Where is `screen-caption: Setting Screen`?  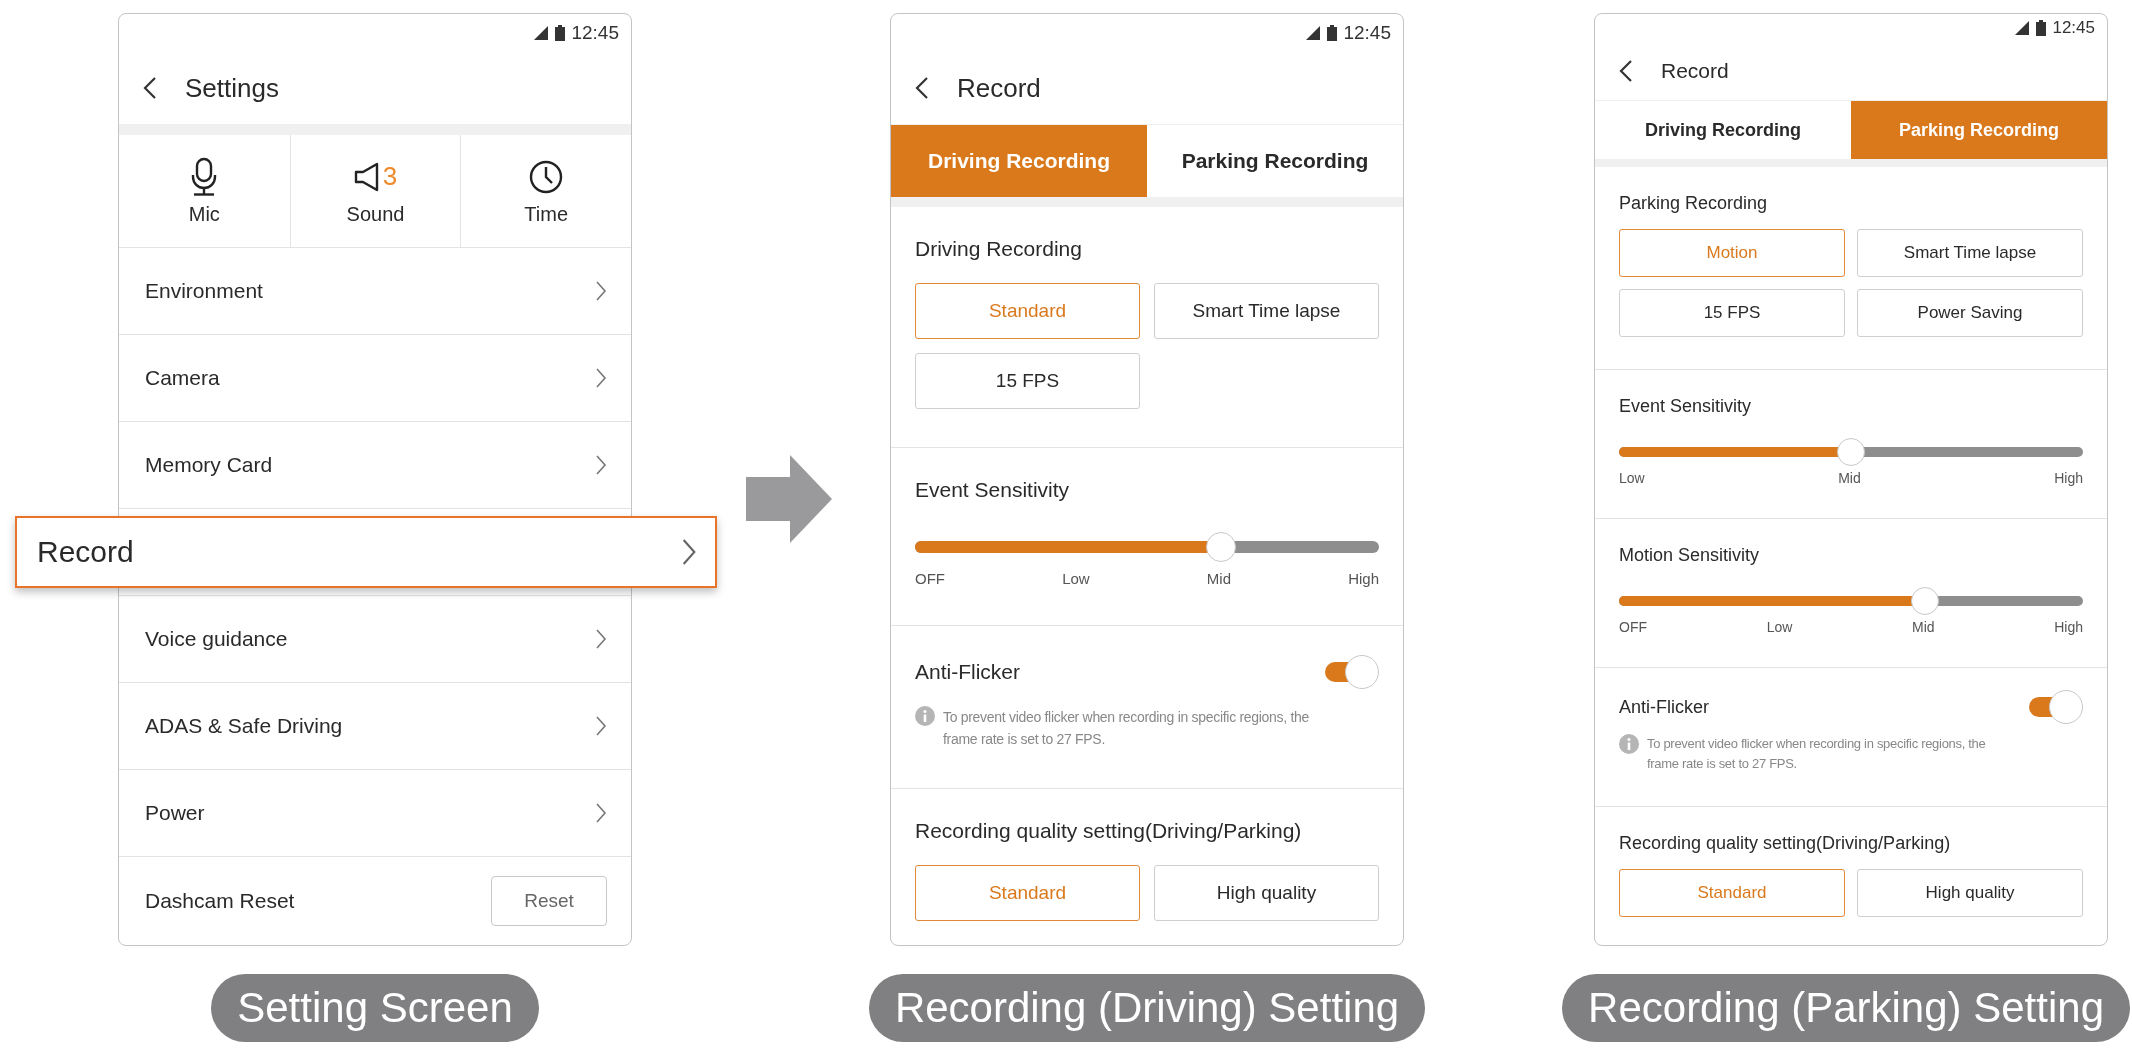 screen-caption: Setting Screen is located at coordinates (375, 1008).